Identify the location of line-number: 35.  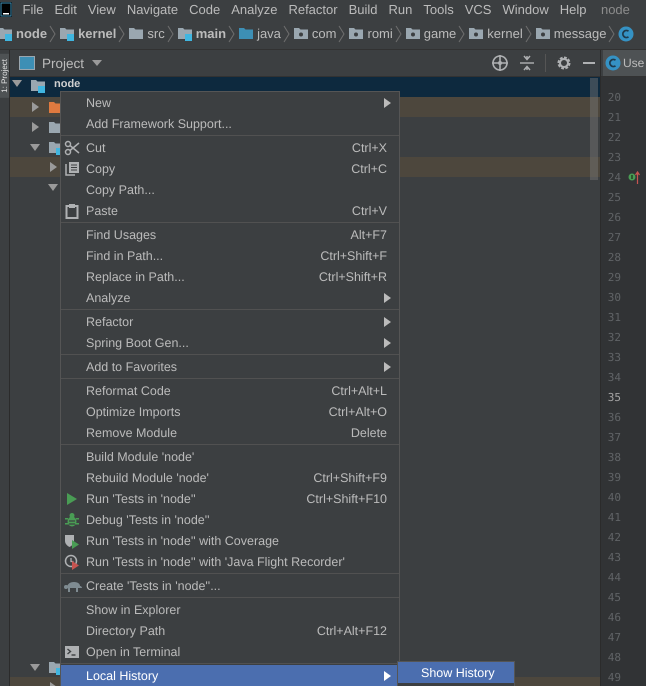
(613, 397).